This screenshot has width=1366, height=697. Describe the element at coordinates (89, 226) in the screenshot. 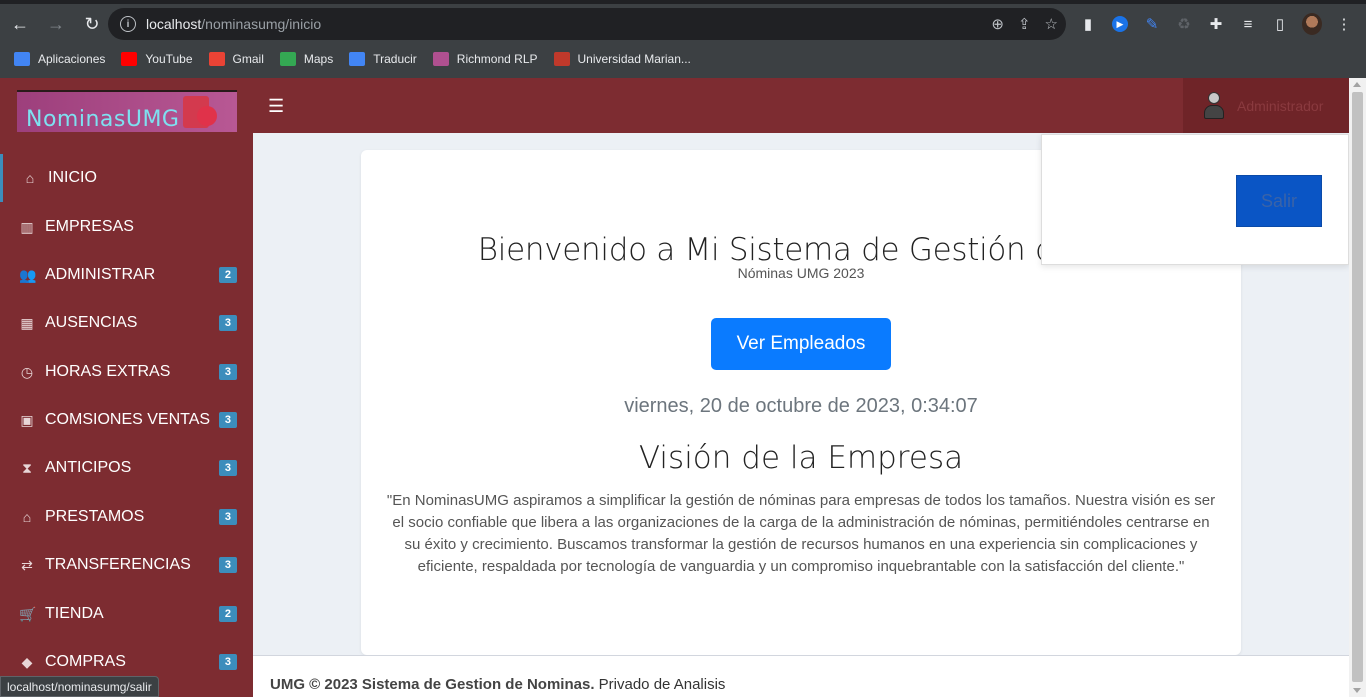

I see `sidebar-item-label: EMPRESAS` at that location.